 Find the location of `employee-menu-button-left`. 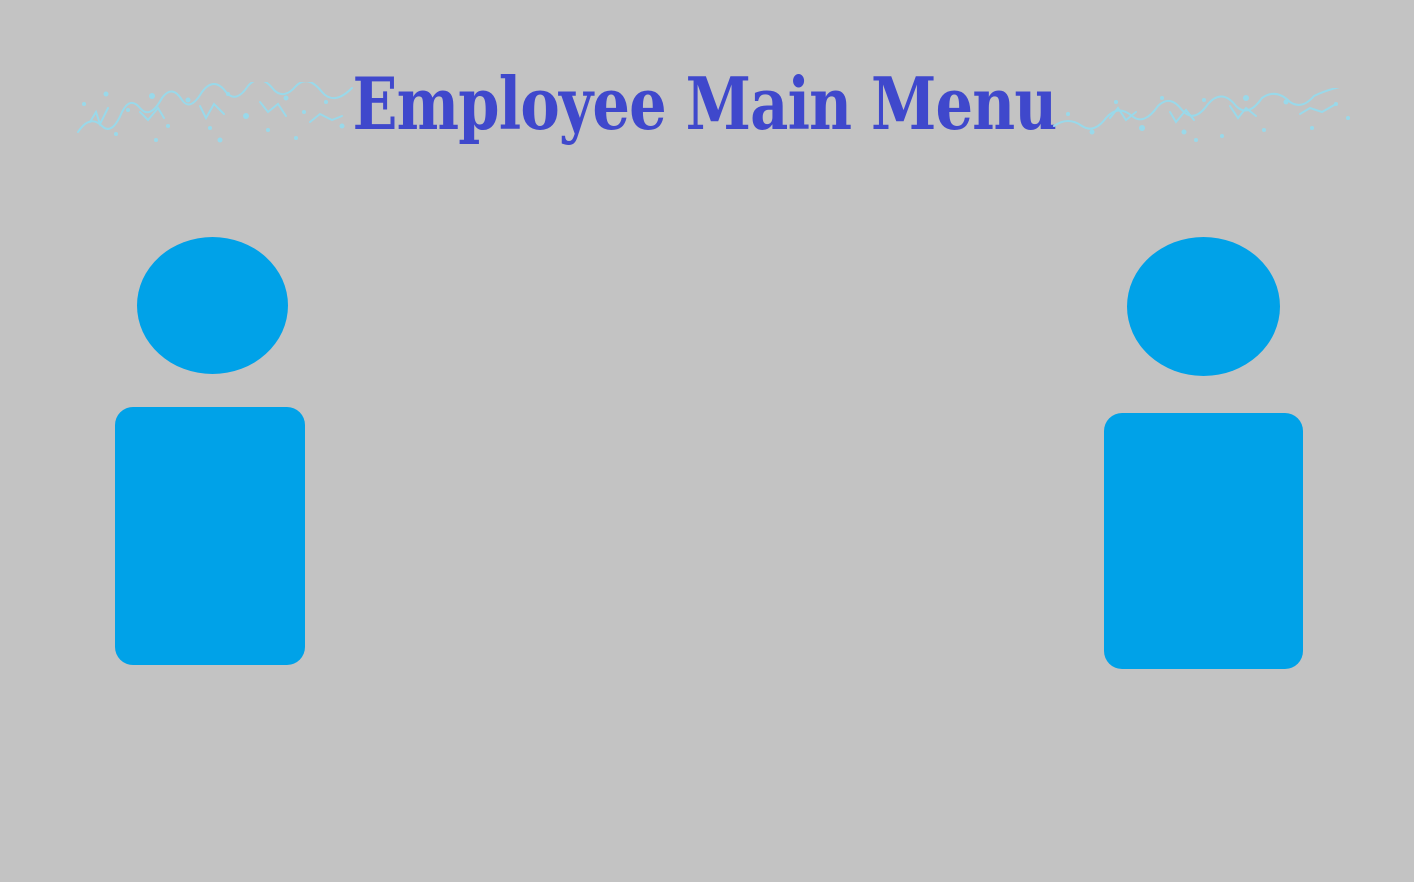

employee-menu-button-left is located at coordinates (210, 451).